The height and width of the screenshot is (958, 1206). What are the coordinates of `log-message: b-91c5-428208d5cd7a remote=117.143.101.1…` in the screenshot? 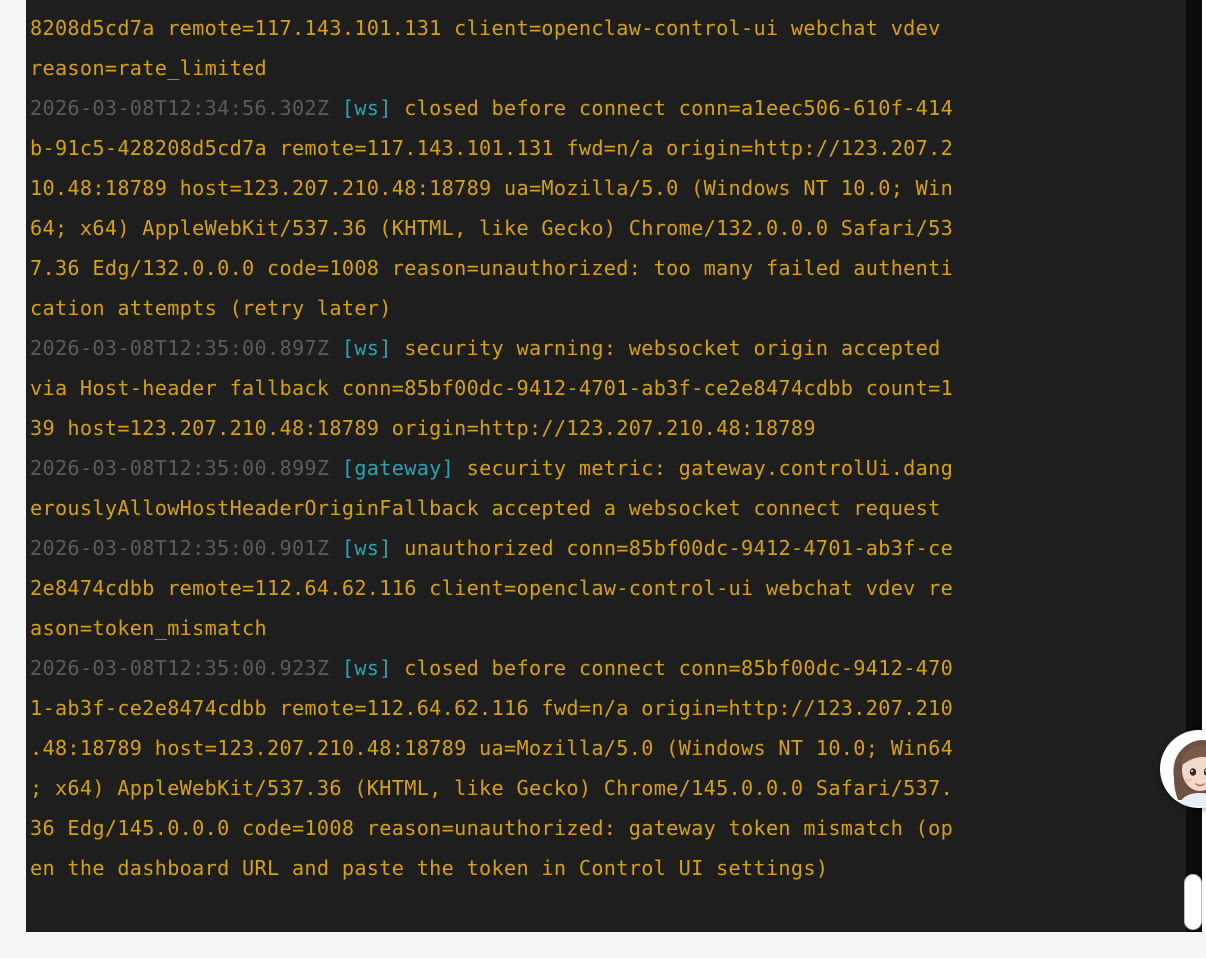 It's located at (492, 148).